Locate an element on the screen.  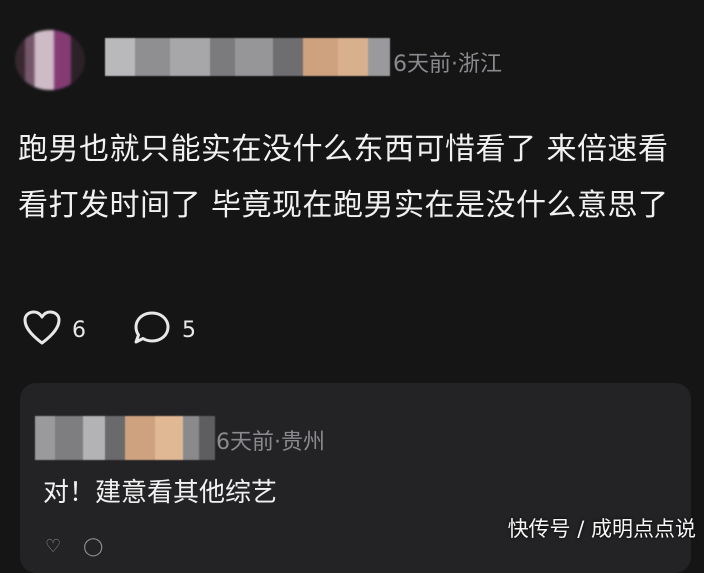
reply-username-redacted is located at coordinates (125, 438).